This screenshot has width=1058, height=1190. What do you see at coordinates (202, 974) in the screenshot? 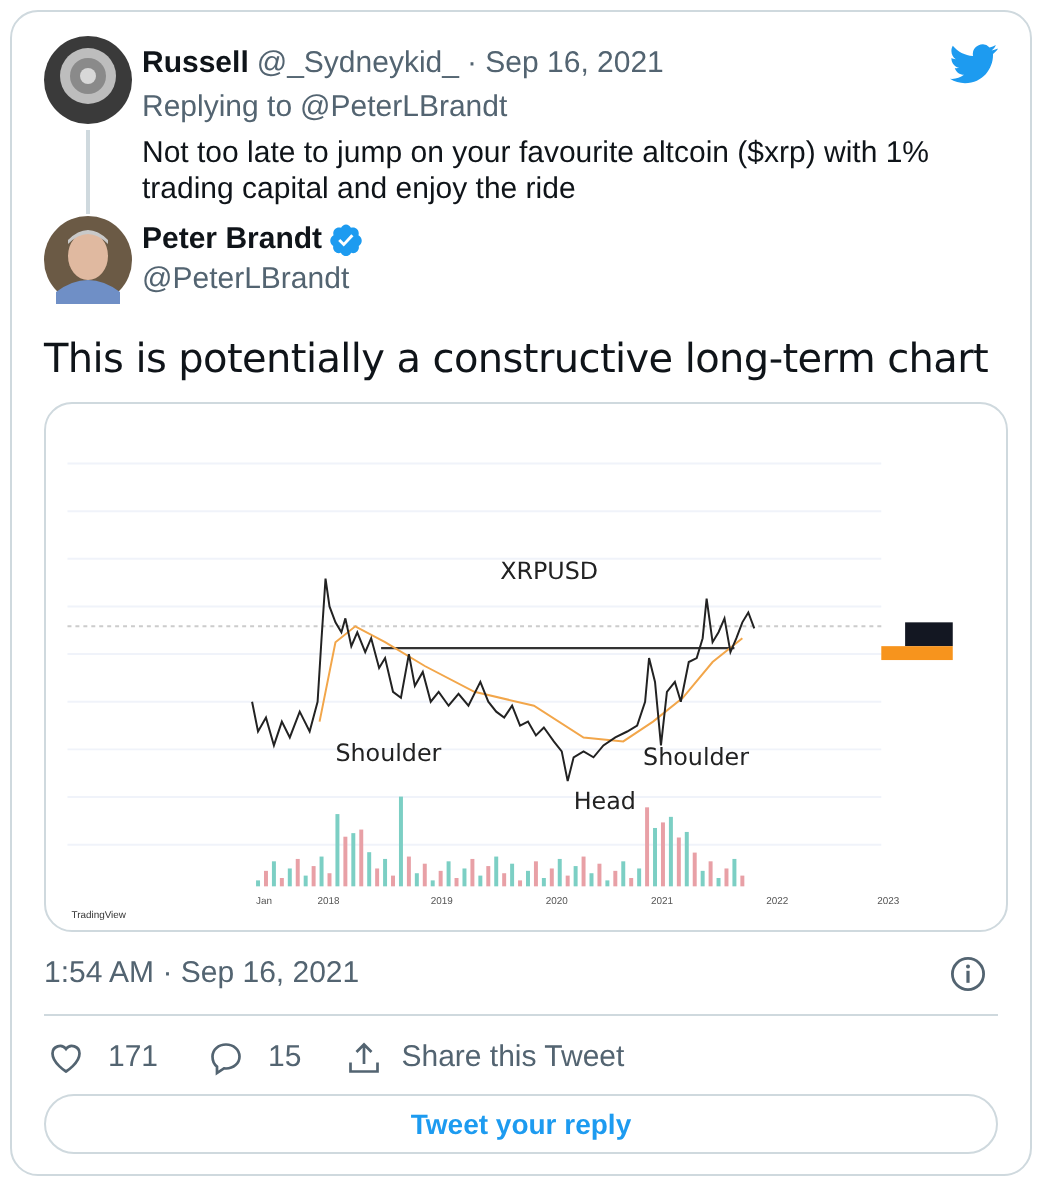
I see `tweet-timestamp: 1:54 AM · Sep 16, 2021` at bounding box center [202, 974].